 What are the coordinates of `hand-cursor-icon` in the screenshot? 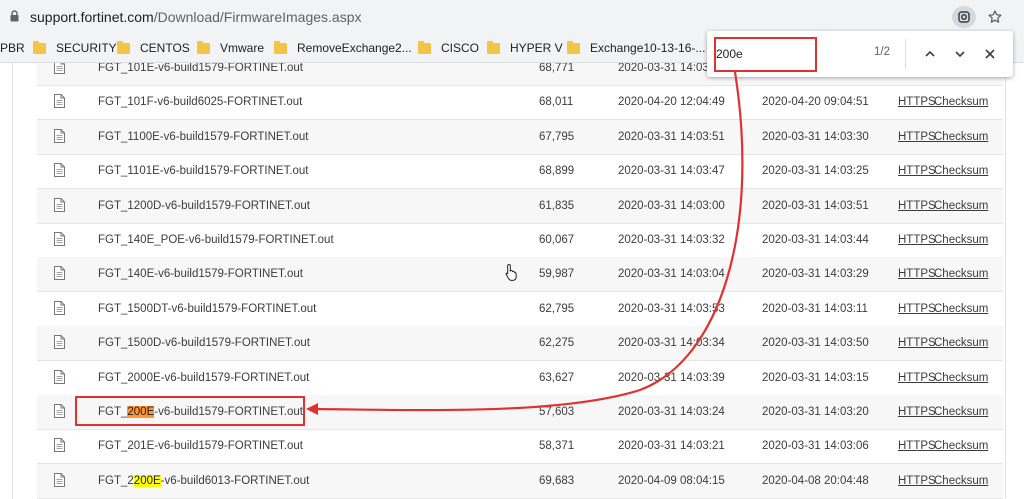 It's located at (511, 272).